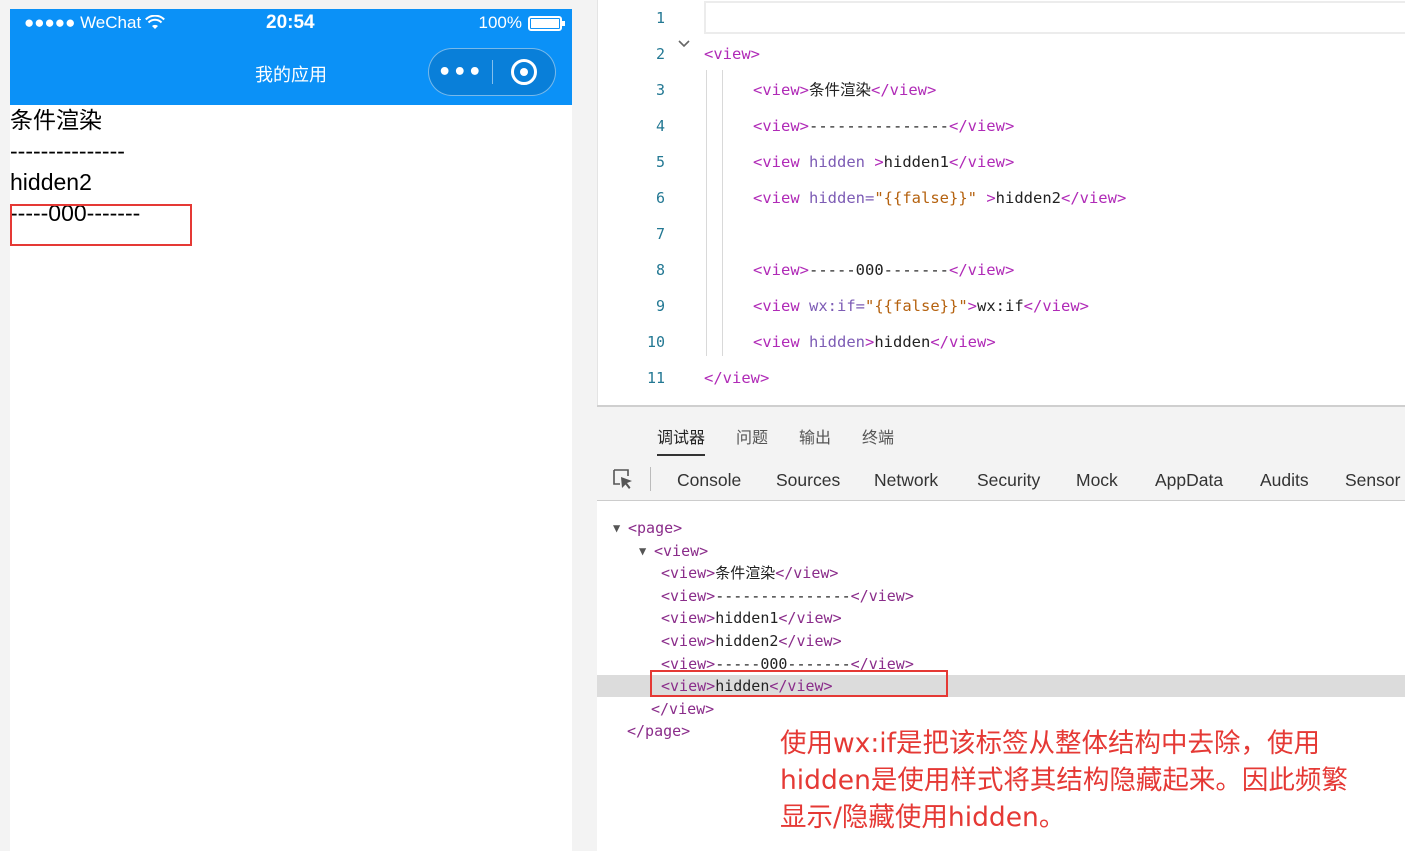 The width and height of the screenshot is (1405, 851). Describe the element at coordinates (67, 151) in the screenshot. I see `rendered-line-2: ---------------` at that location.